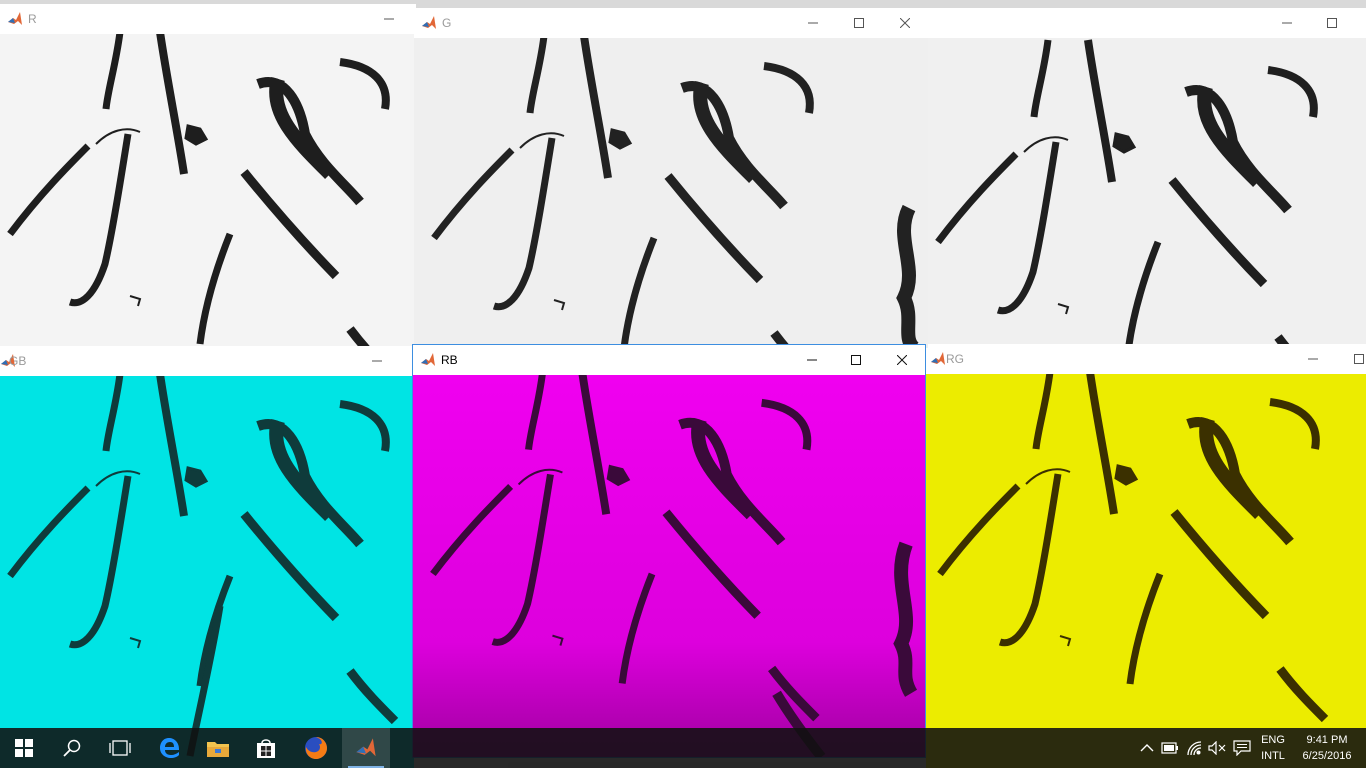 This screenshot has height=768, width=1366. Describe the element at coordinates (449, 360) in the screenshot. I see `window-title: RB` at that location.